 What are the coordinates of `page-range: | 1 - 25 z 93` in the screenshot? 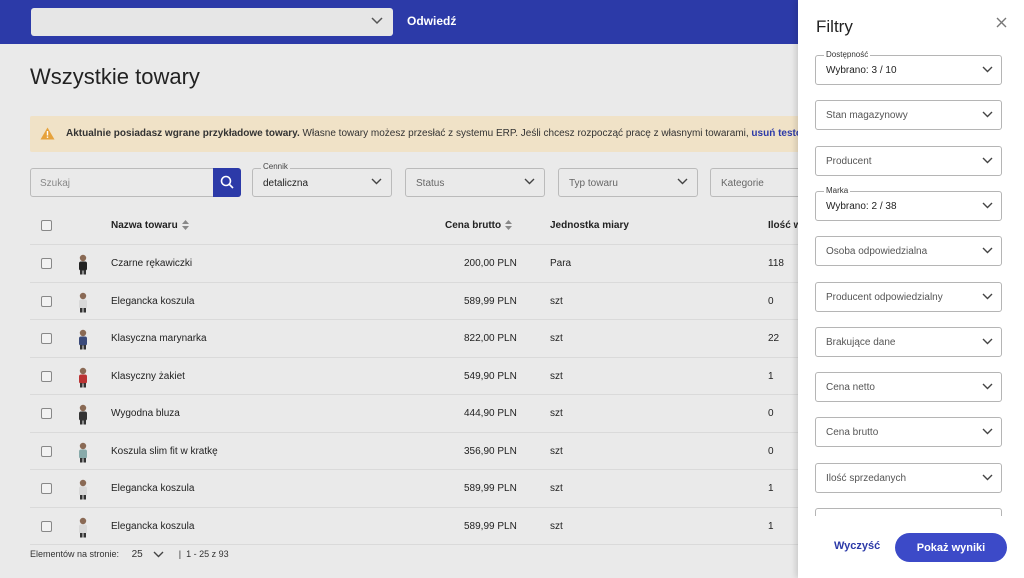 It's located at (203, 554).